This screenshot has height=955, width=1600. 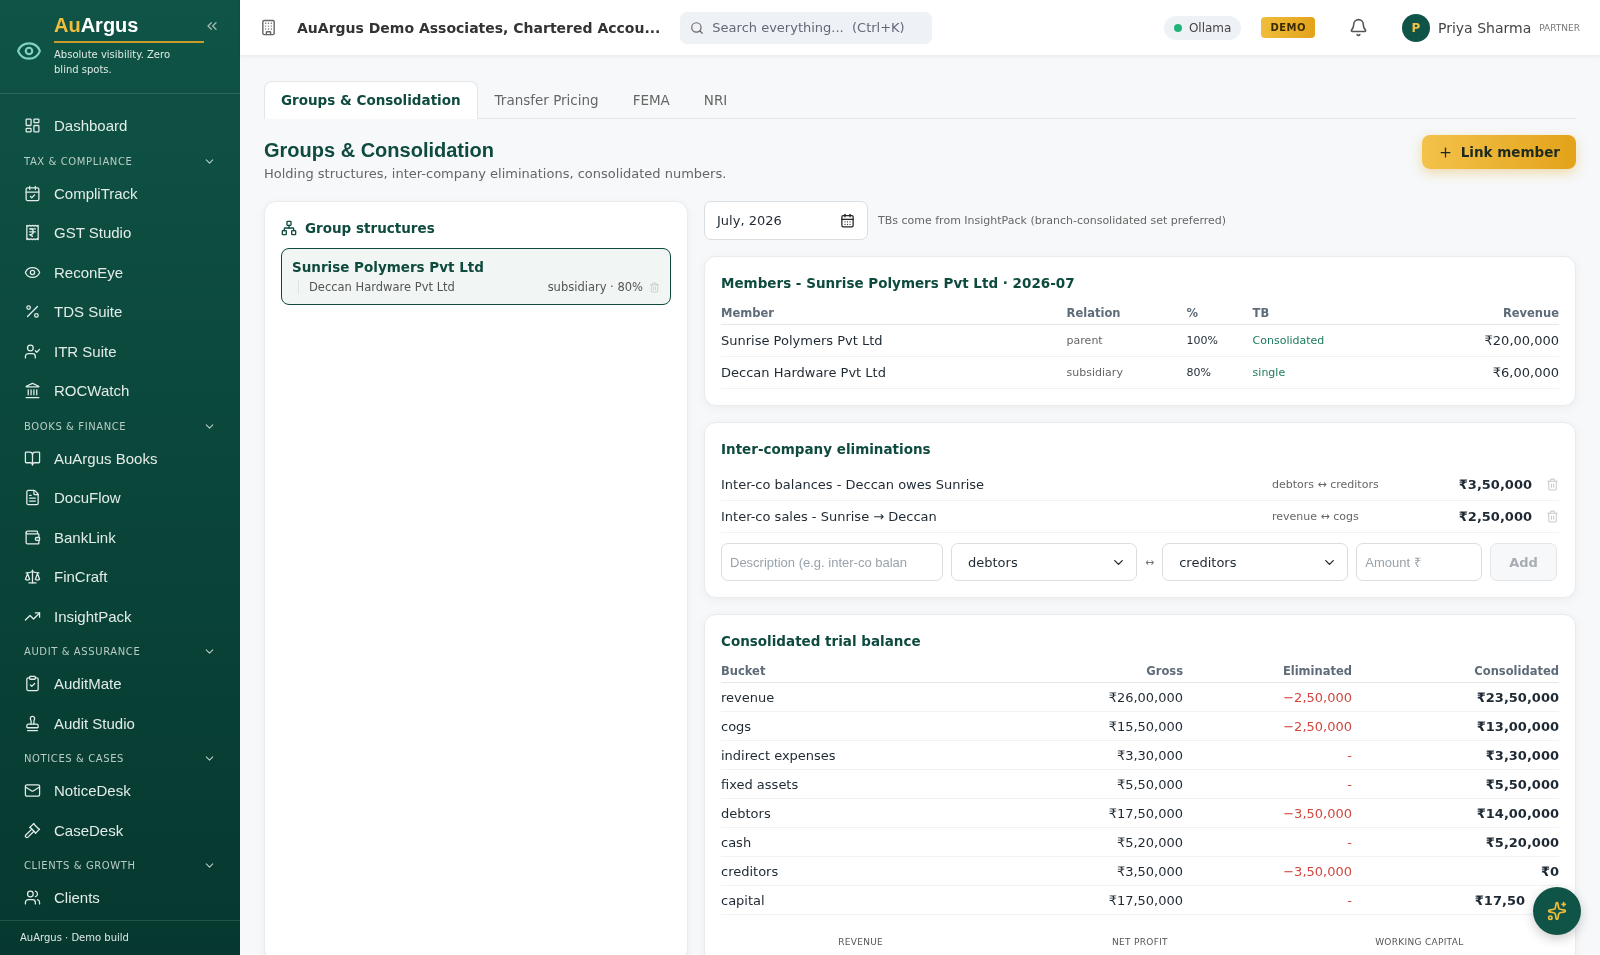 I want to click on elimination-description: Inter-co sales - Sunrise → Deccan, so click(x=829, y=516).